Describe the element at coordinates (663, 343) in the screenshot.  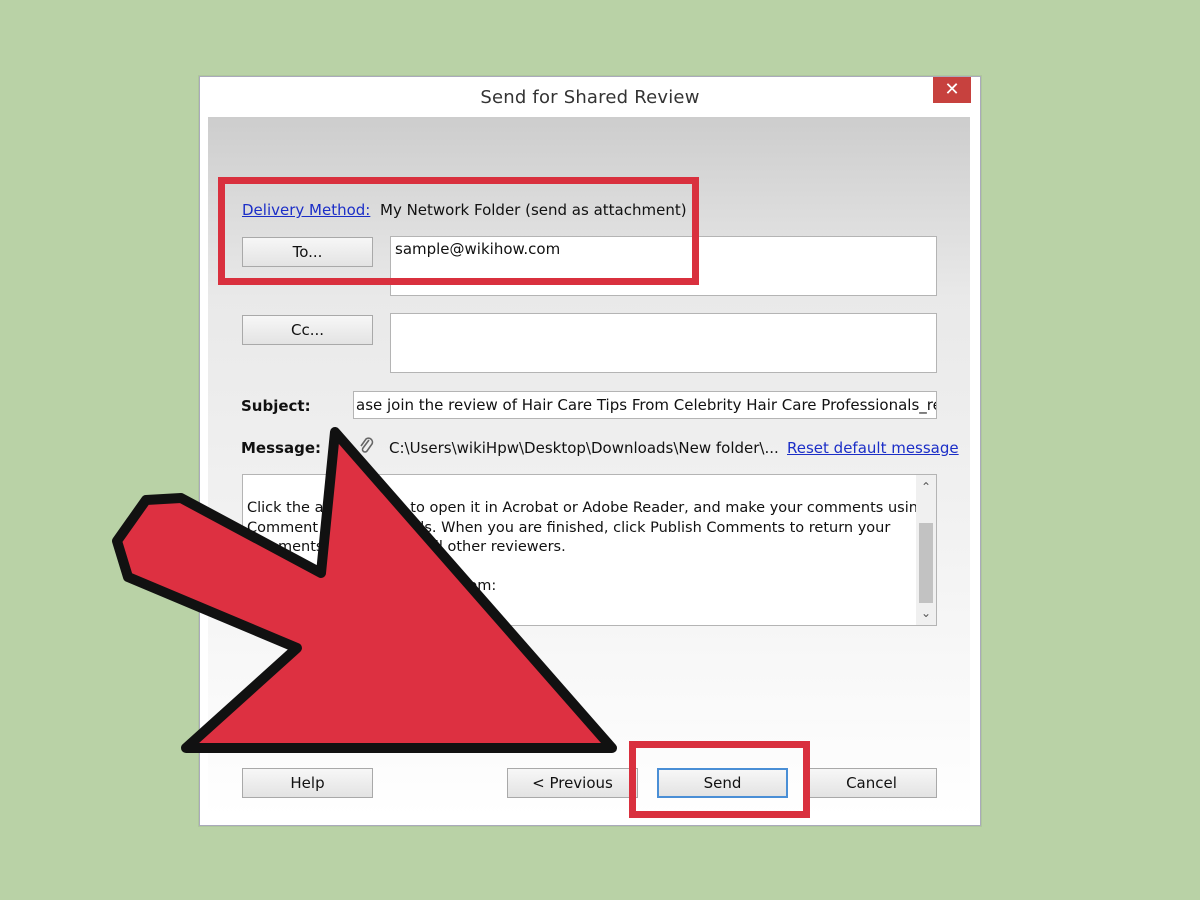
I see `cc-field` at that location.